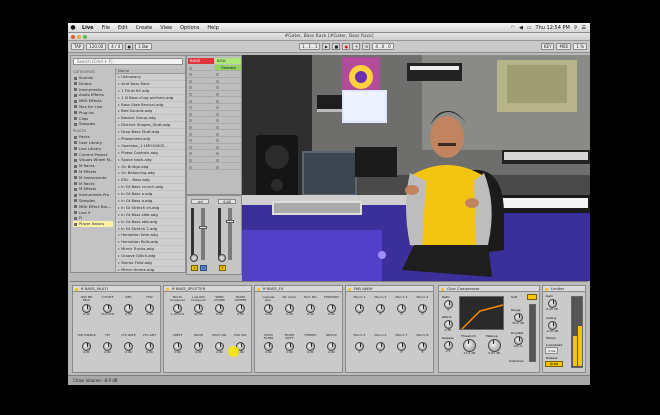 The width and height of the screenshot is (660, 415). What do you see at coordinates (228, 68) in the screenshot?
I see `clip-ostinato: Ostinato` at bounding box center [228, 68].